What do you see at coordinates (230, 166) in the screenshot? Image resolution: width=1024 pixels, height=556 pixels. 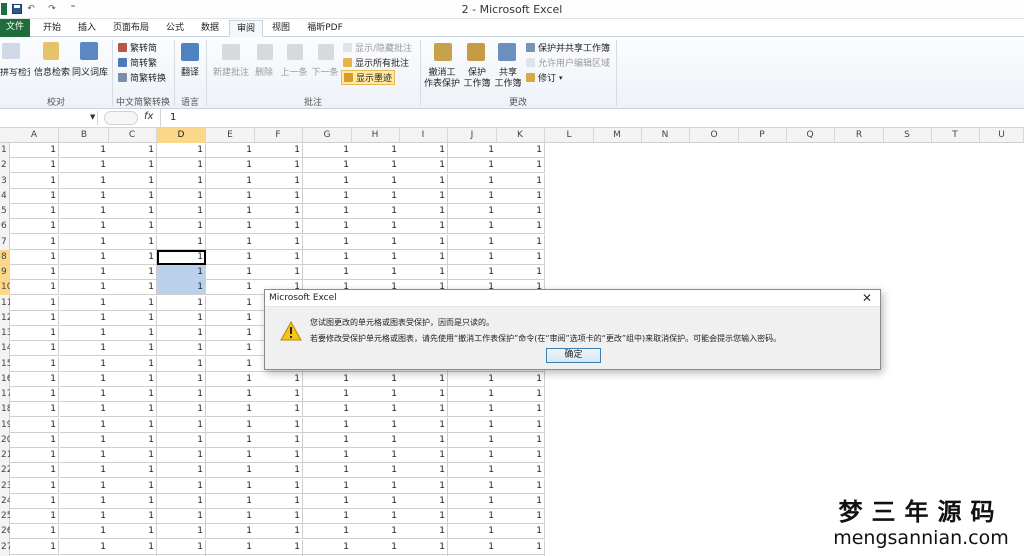 I see `cell-e2: 1` at bounding box center [230, 166].